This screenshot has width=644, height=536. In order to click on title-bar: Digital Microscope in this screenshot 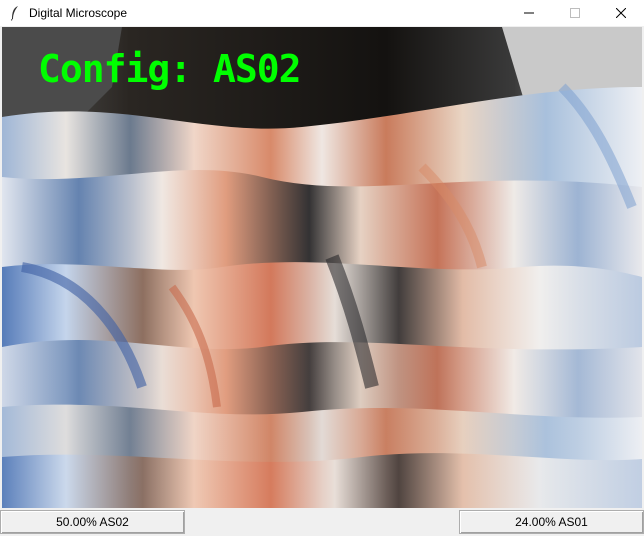, I will do `click(322, 13)`.